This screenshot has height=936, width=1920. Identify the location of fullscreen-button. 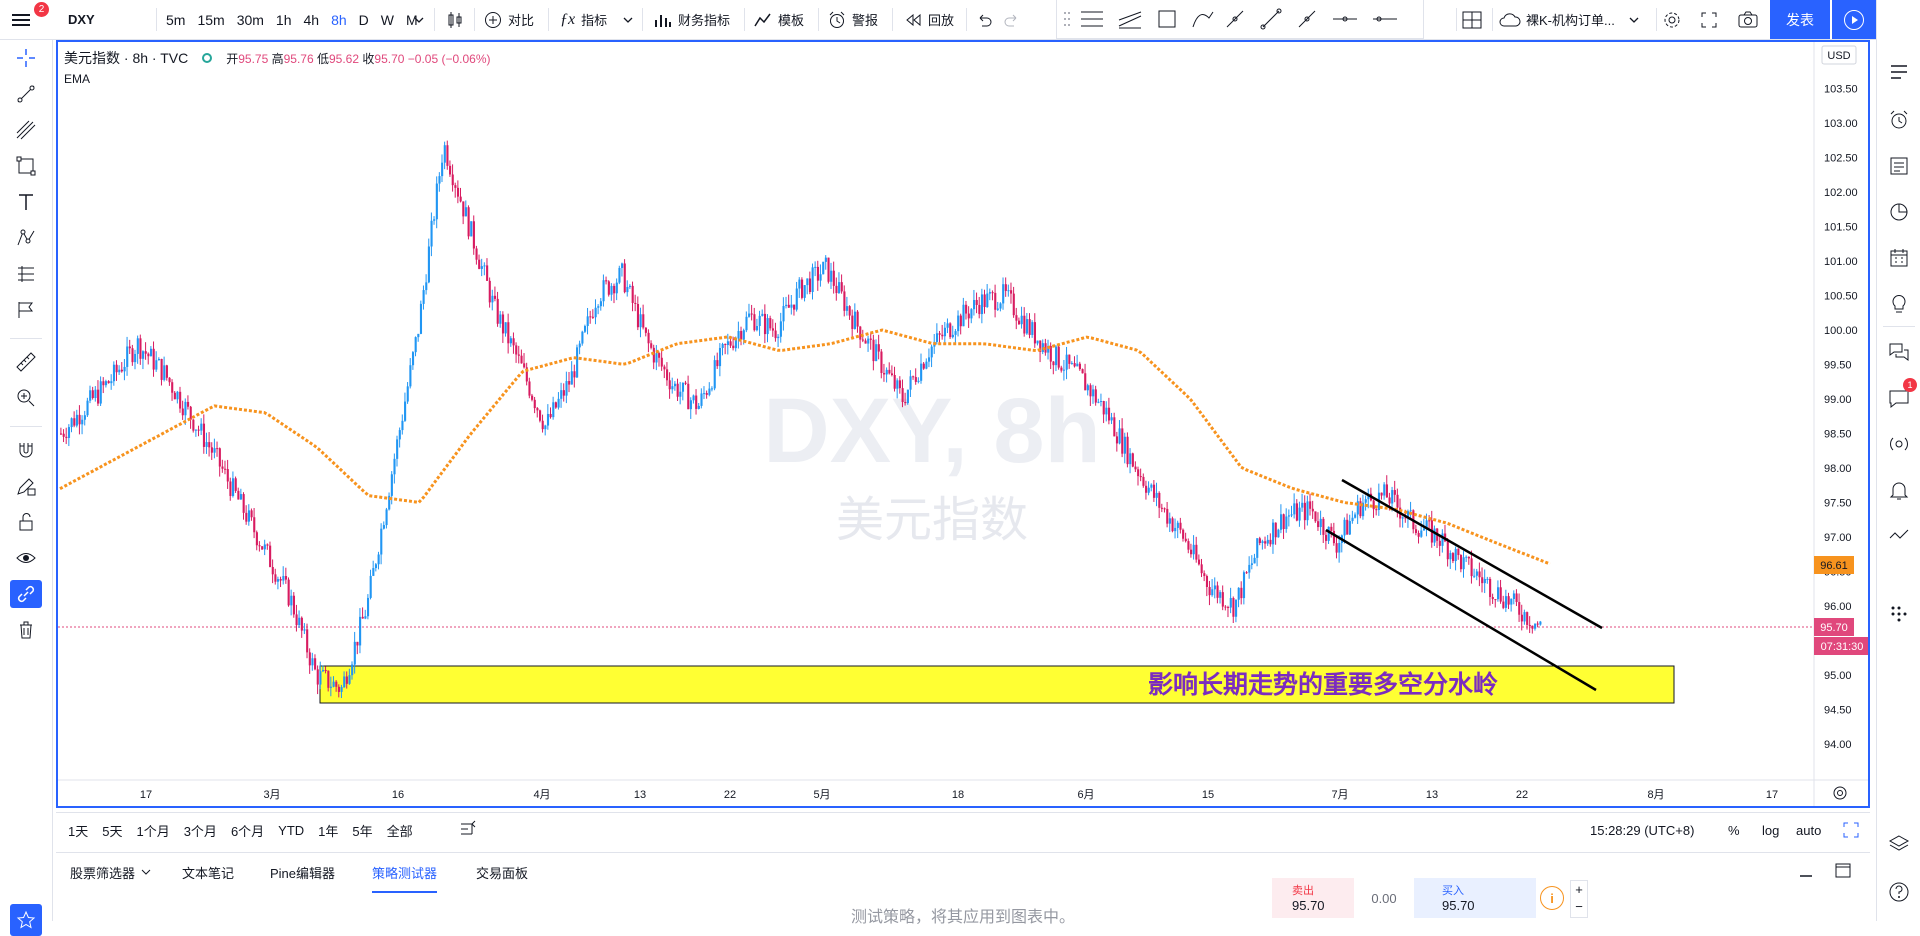
(1709, 19).